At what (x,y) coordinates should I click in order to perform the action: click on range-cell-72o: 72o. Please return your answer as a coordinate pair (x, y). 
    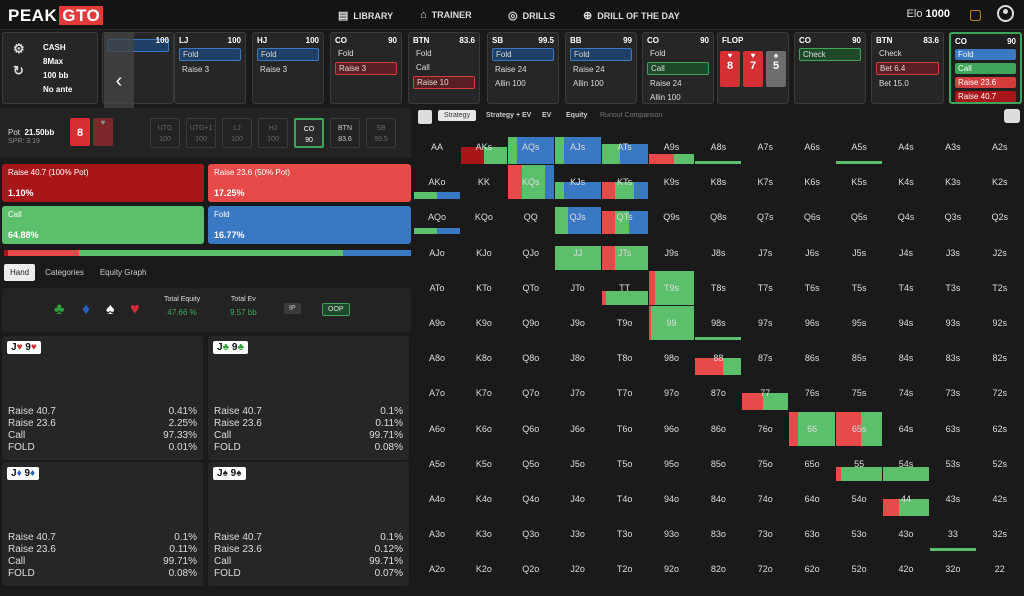
    Looking at the image, I should click on (765, 569).